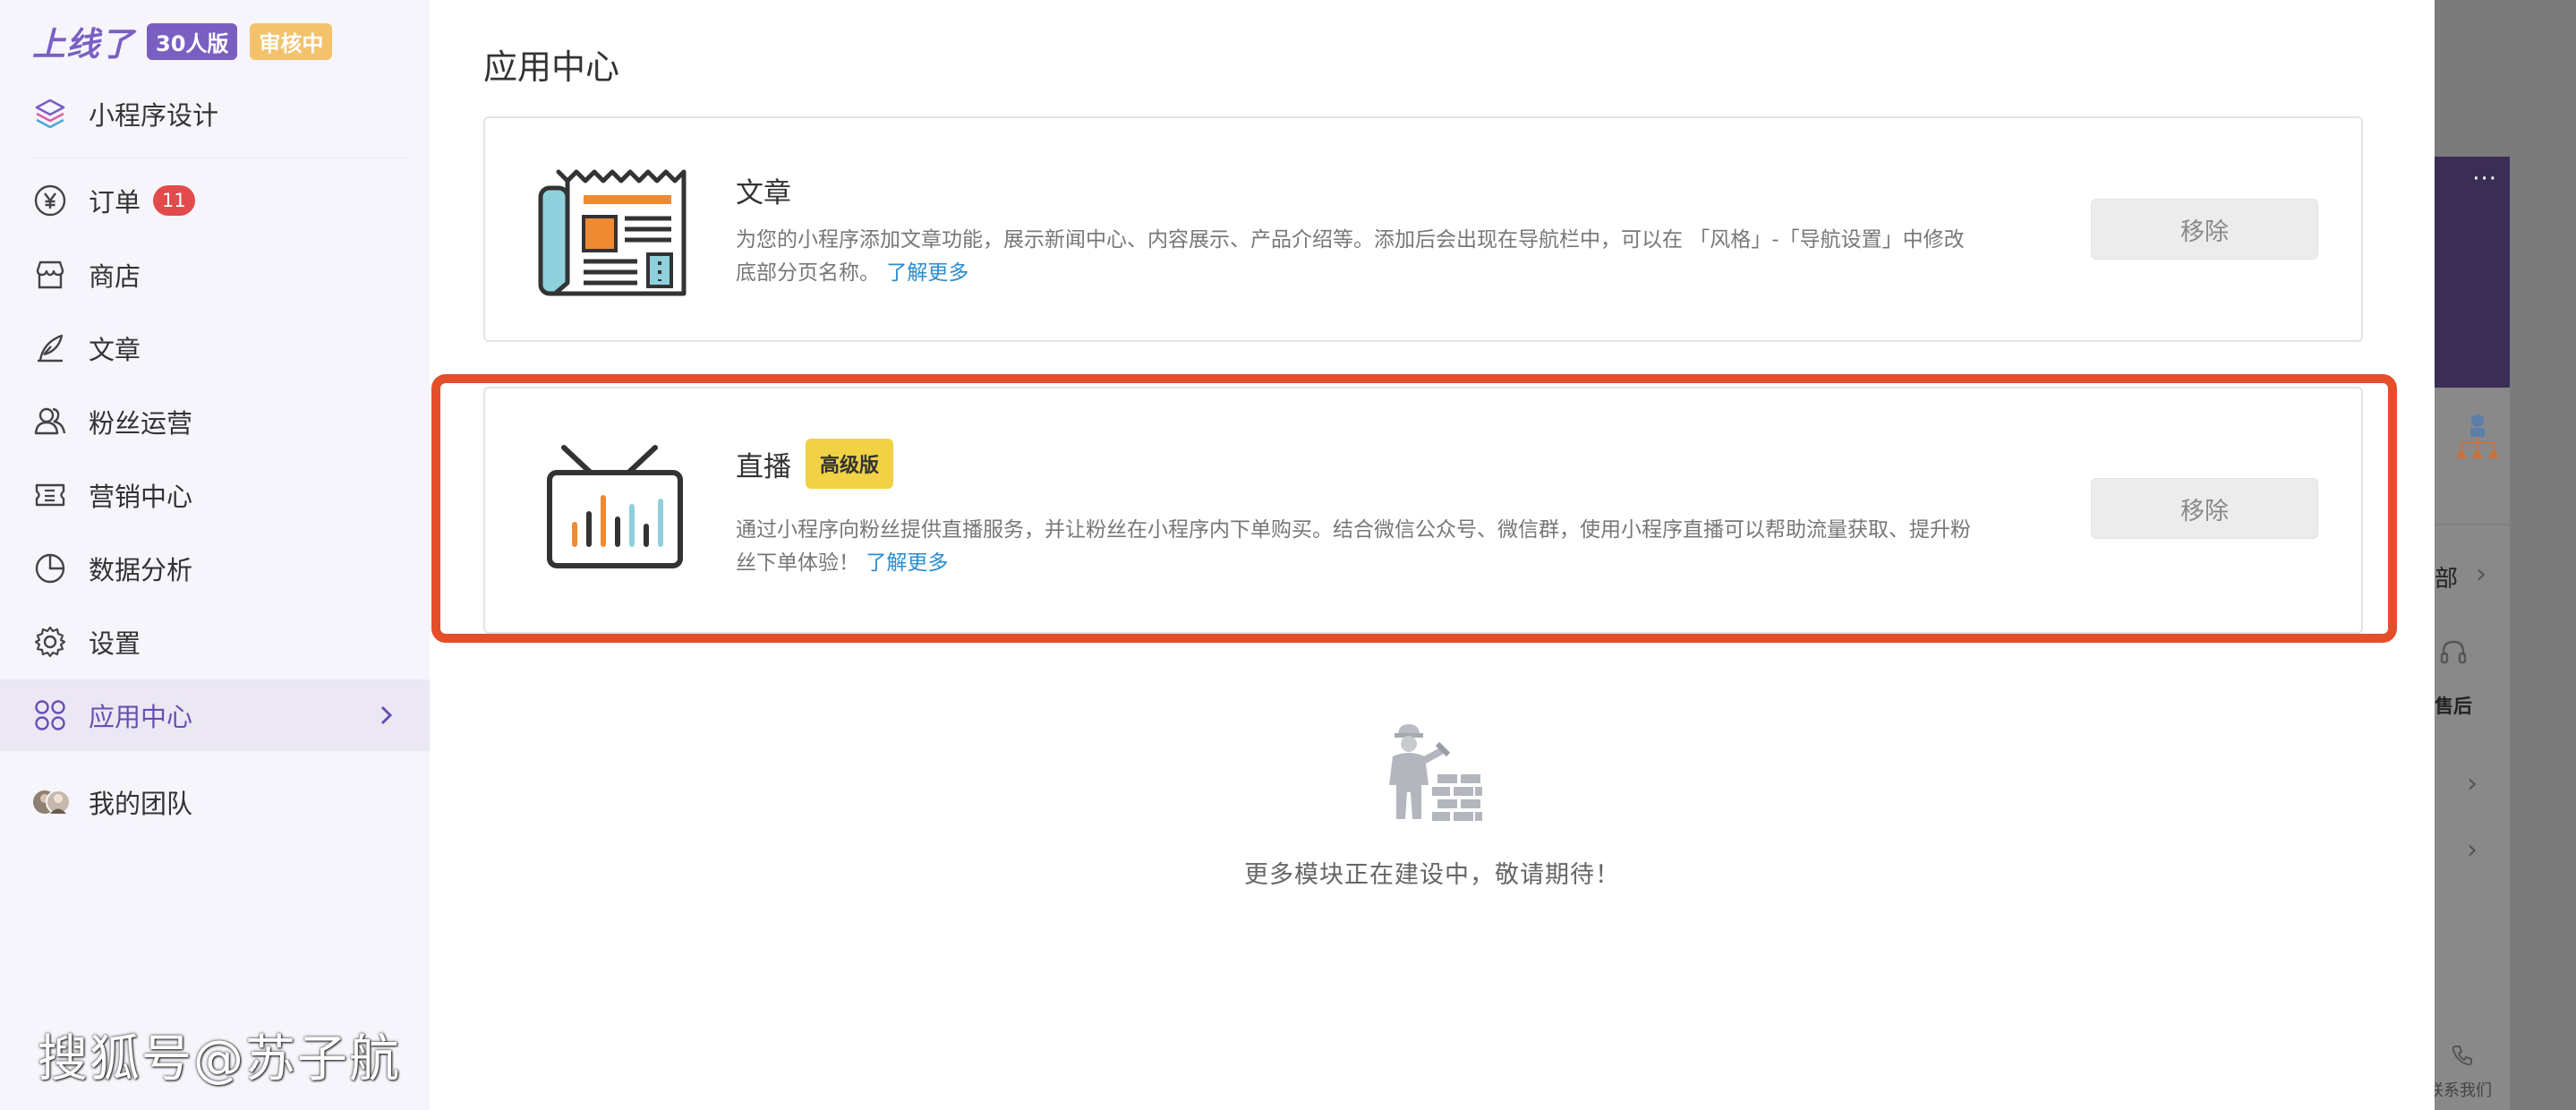 The height and width of the screenshot is (1110, 2576). Describe the element at coordinates (2472, 633) in the screenshot. I see `phone-preview: ···` at that location.